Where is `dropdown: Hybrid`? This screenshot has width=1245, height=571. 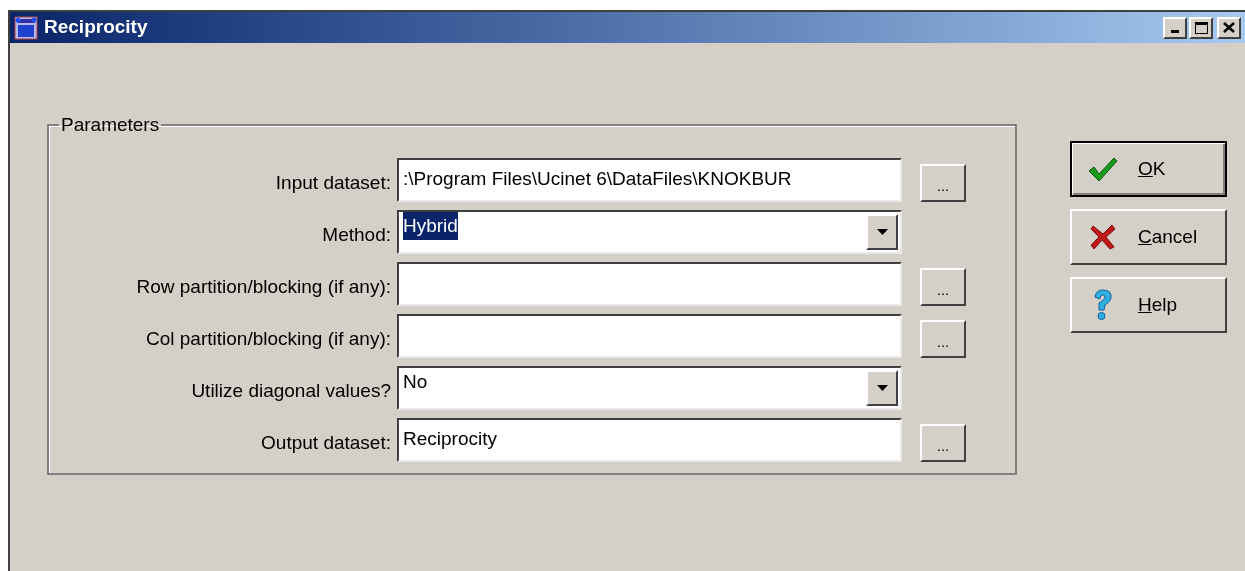
dropdown: Hybrid is located at coordinates (649, 231).